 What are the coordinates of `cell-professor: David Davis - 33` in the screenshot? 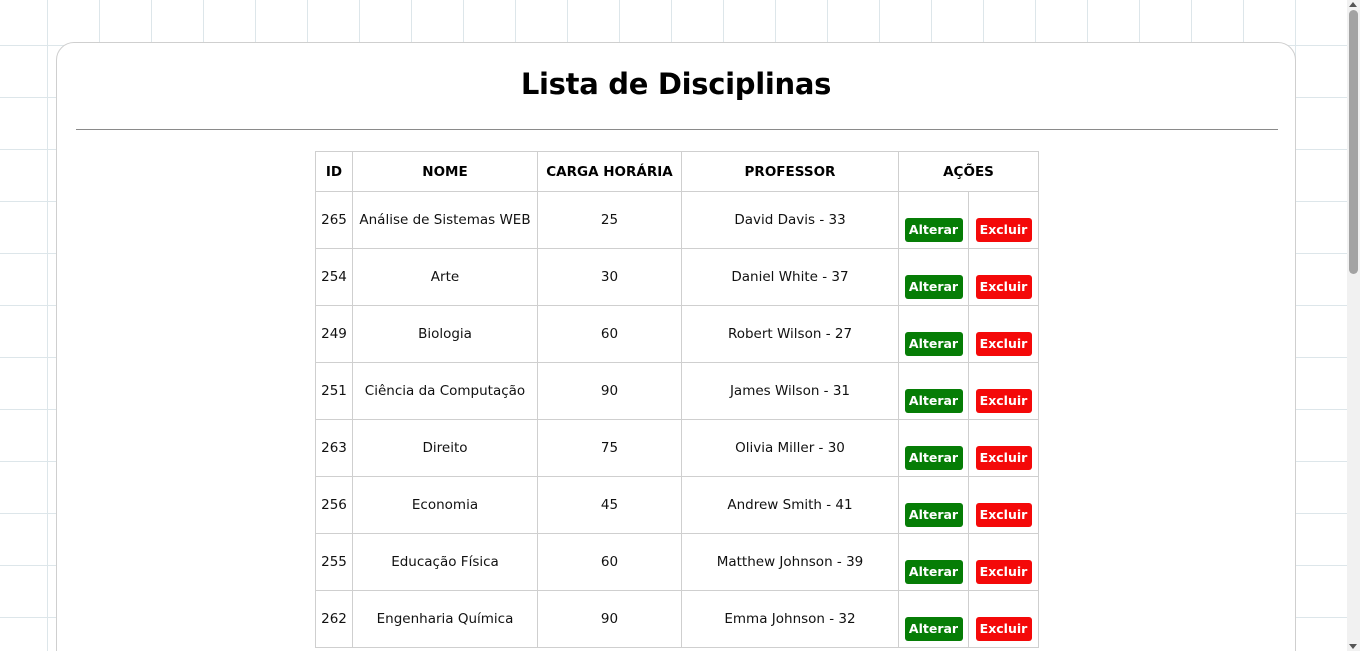 It's located at (790, 220).